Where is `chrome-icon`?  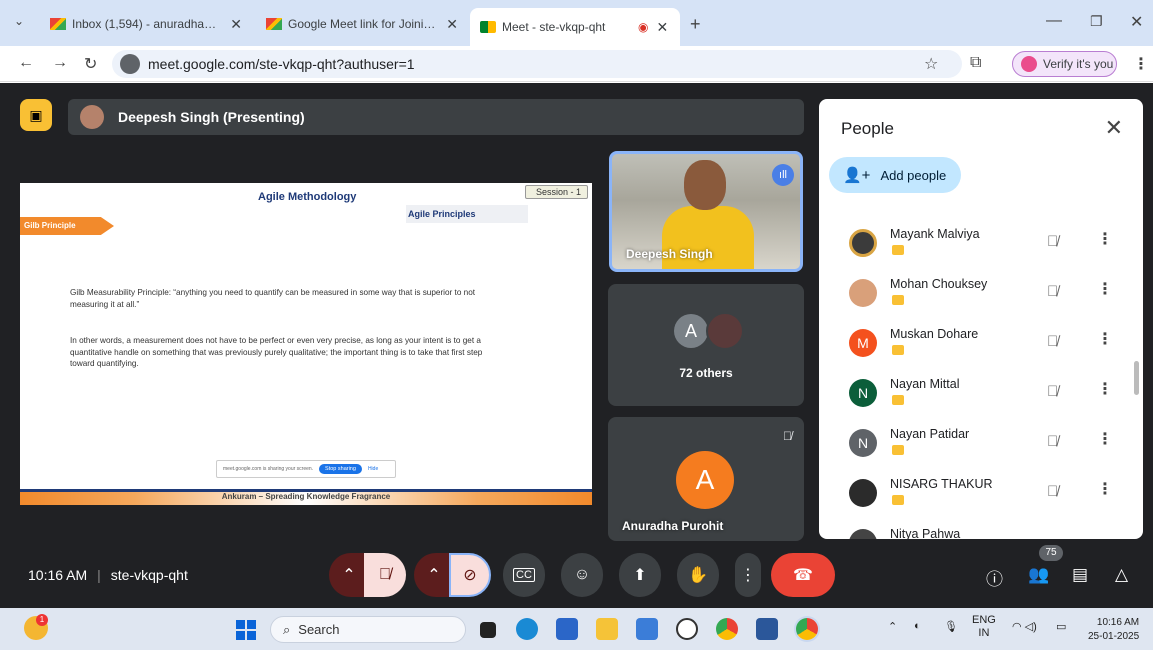
chrome-icon is located at coordinates (727, 629).